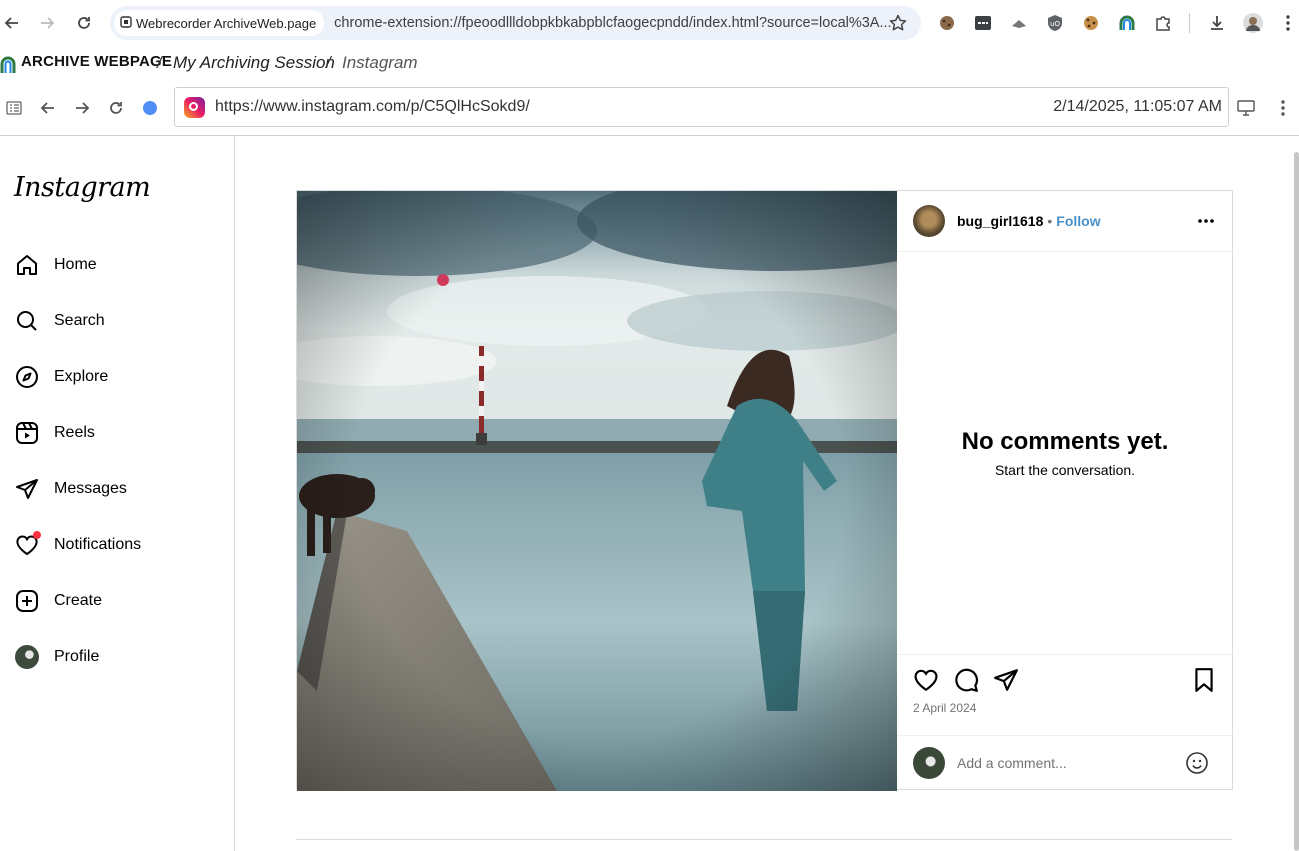 The height and width of the screenshot is (851, 1299). I want to click on extension-icon, so click(126, 23).